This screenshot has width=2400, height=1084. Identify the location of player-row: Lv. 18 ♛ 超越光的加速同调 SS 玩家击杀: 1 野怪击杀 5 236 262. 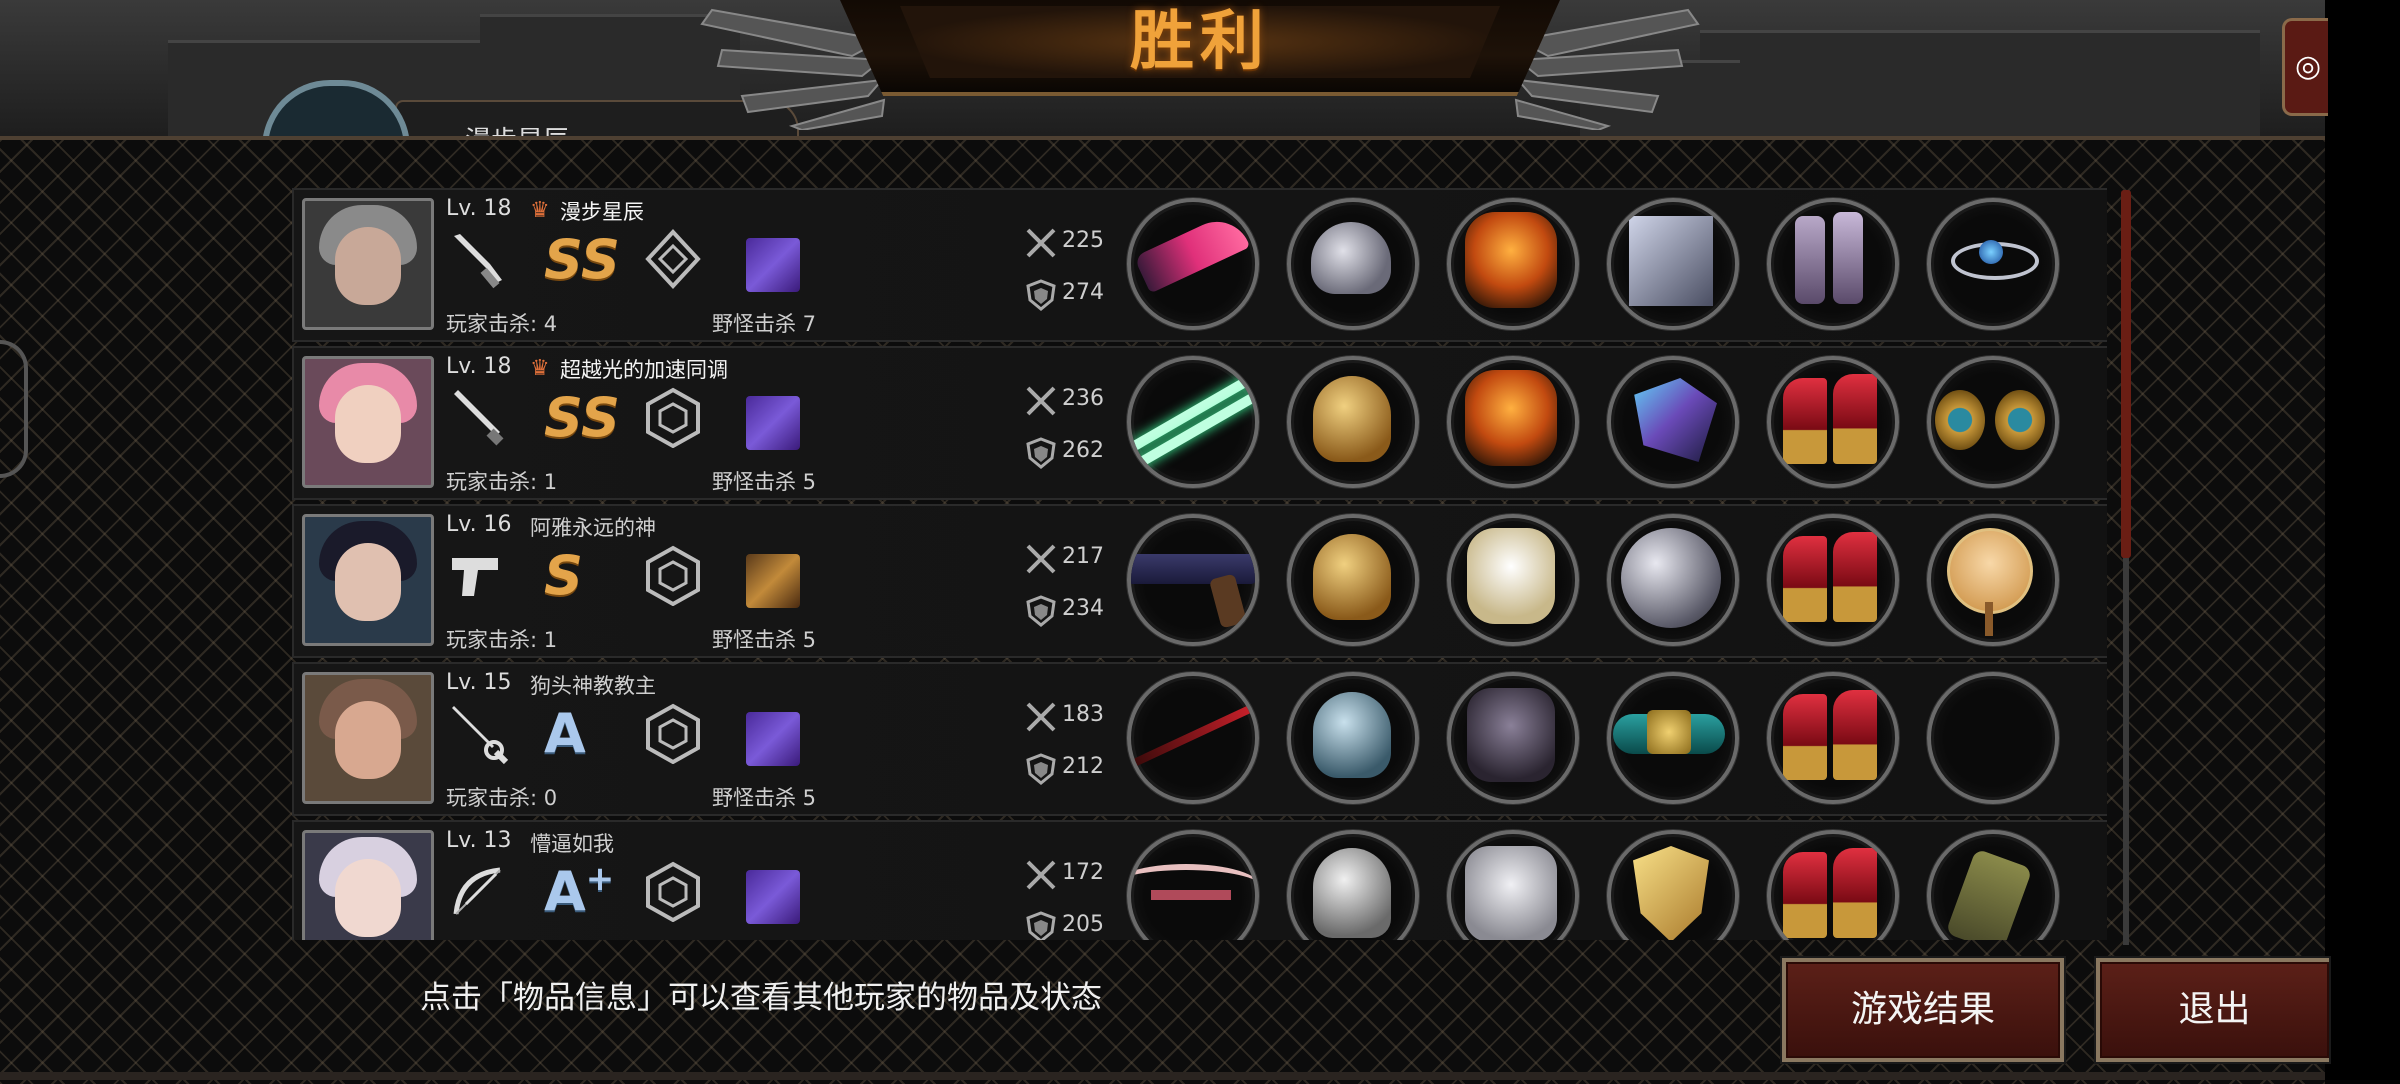
(1199, 423).